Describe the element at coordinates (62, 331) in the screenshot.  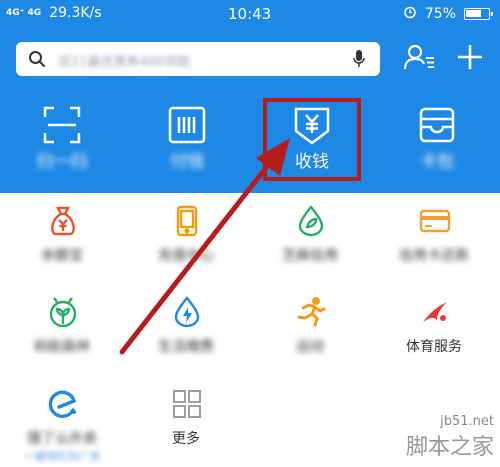
I see `app-ant-forest: 蚂蚁森林` at that location.